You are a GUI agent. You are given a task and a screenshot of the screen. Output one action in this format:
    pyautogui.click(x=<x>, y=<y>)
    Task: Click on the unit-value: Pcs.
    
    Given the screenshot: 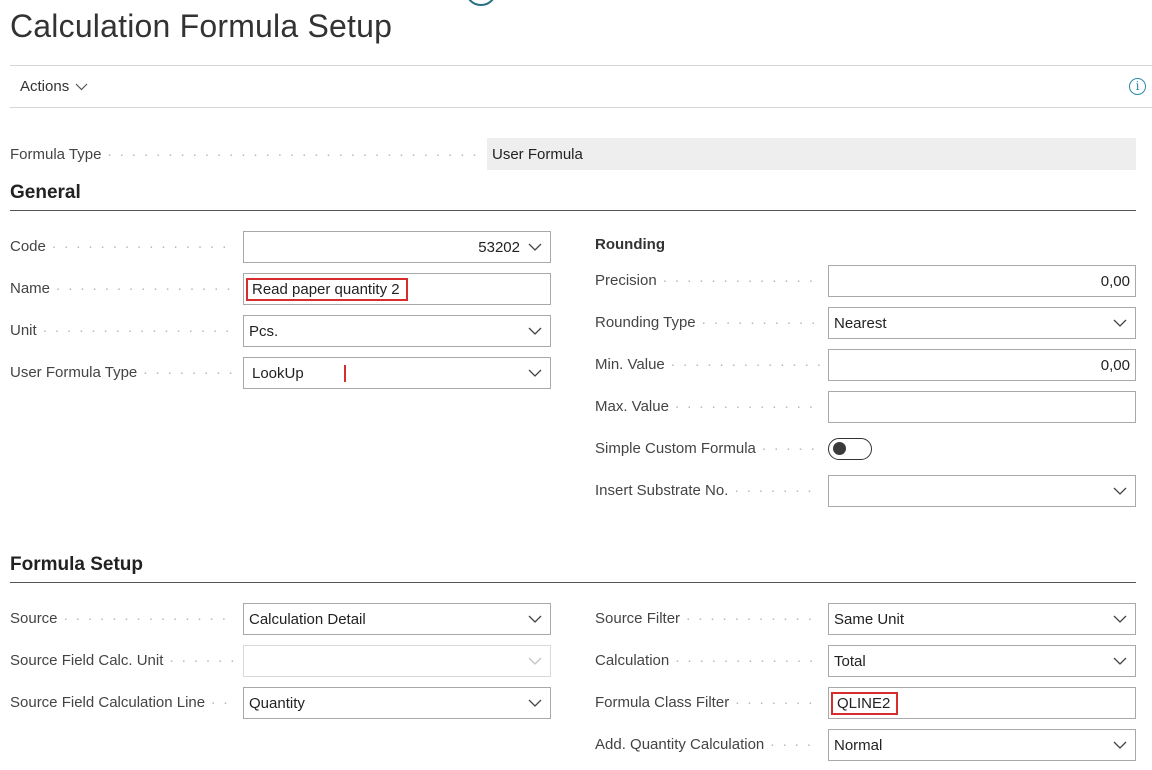 What is the action you would take?
    pyautogui.click(x=264, y=331)
    